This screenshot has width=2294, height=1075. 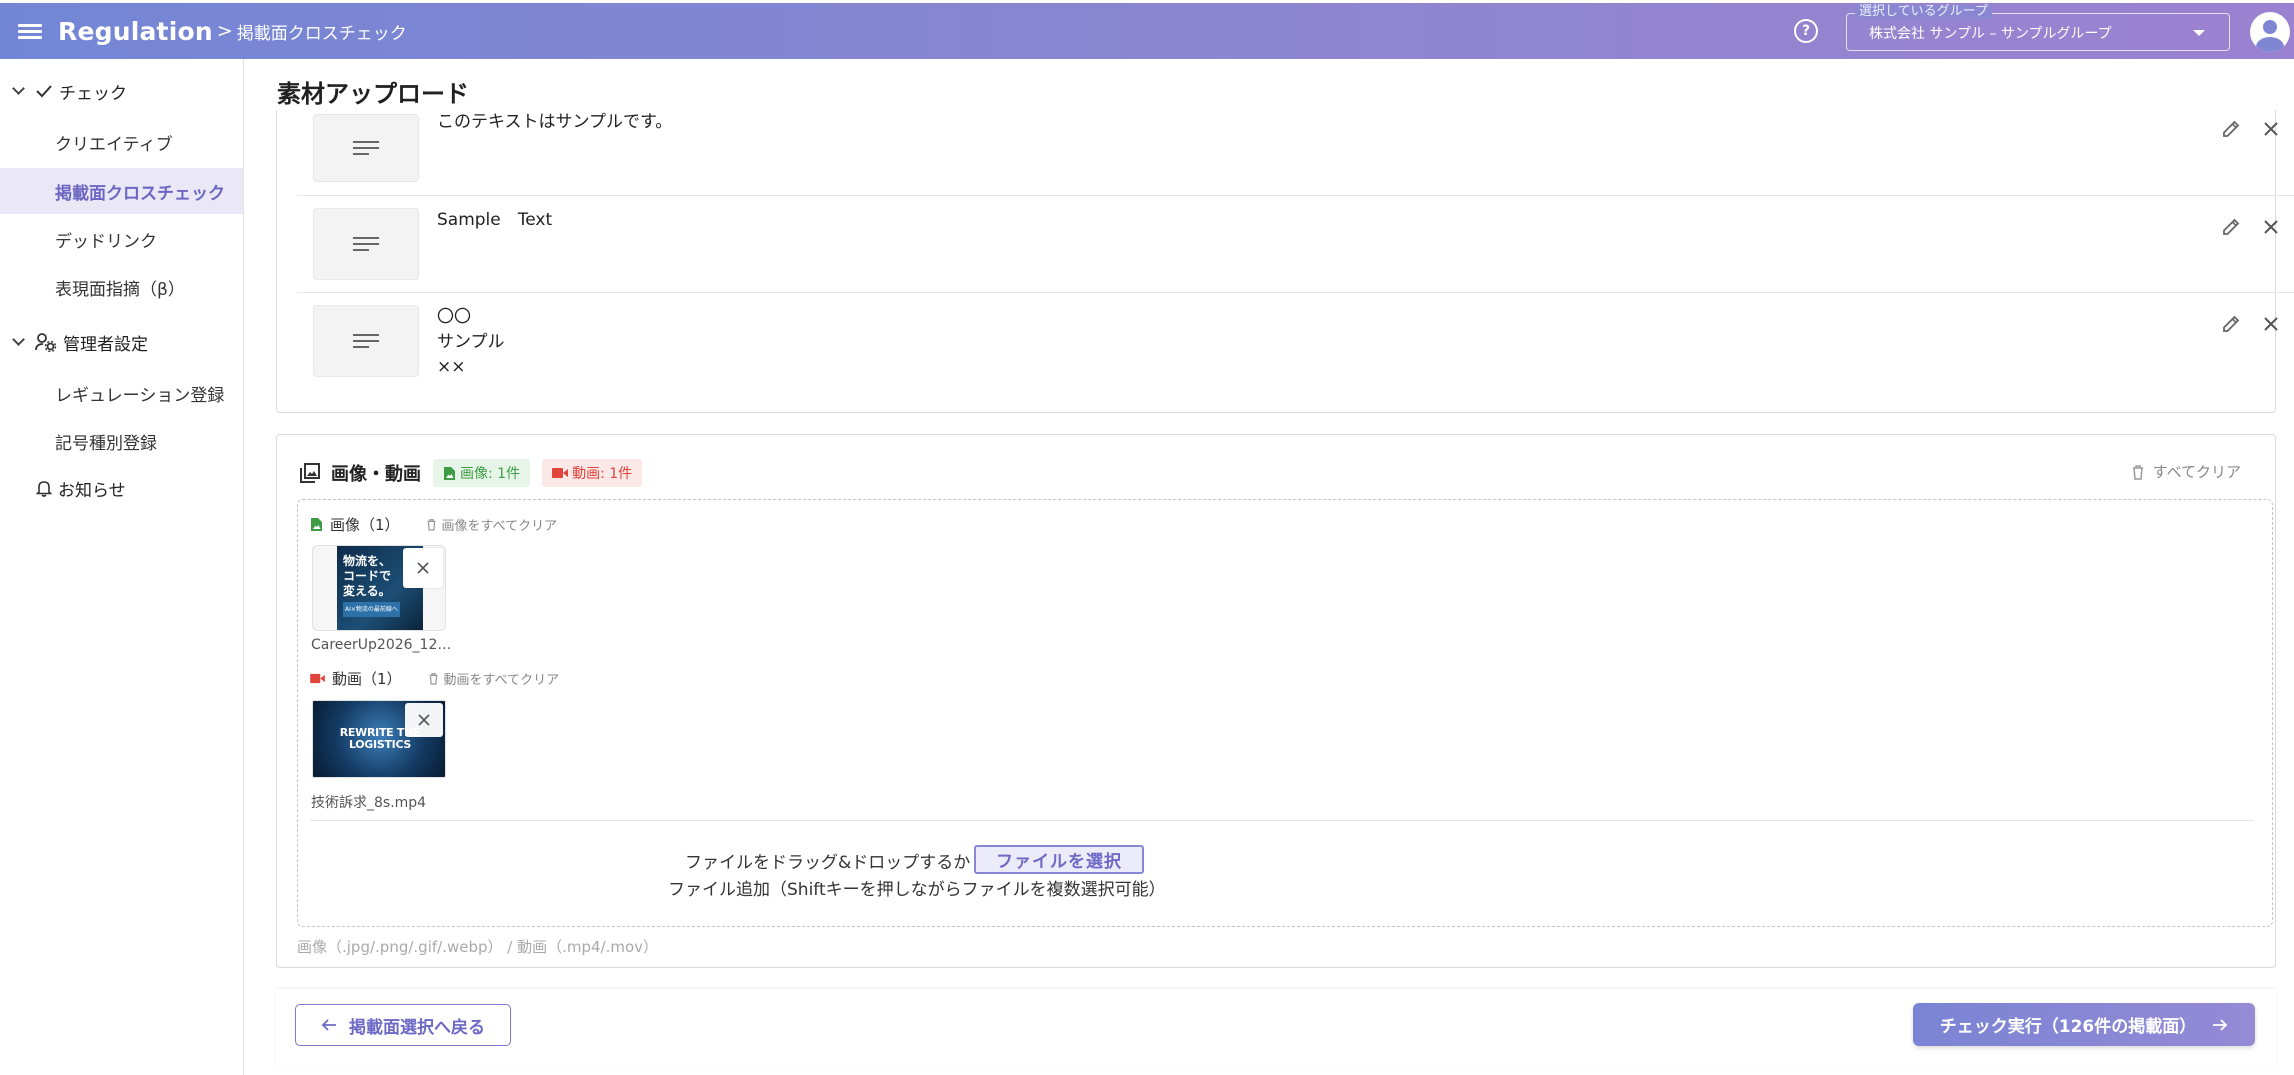 I want to click on sidebar-item-expression: 表現面指摘（β）, so click(x=121, y=287).